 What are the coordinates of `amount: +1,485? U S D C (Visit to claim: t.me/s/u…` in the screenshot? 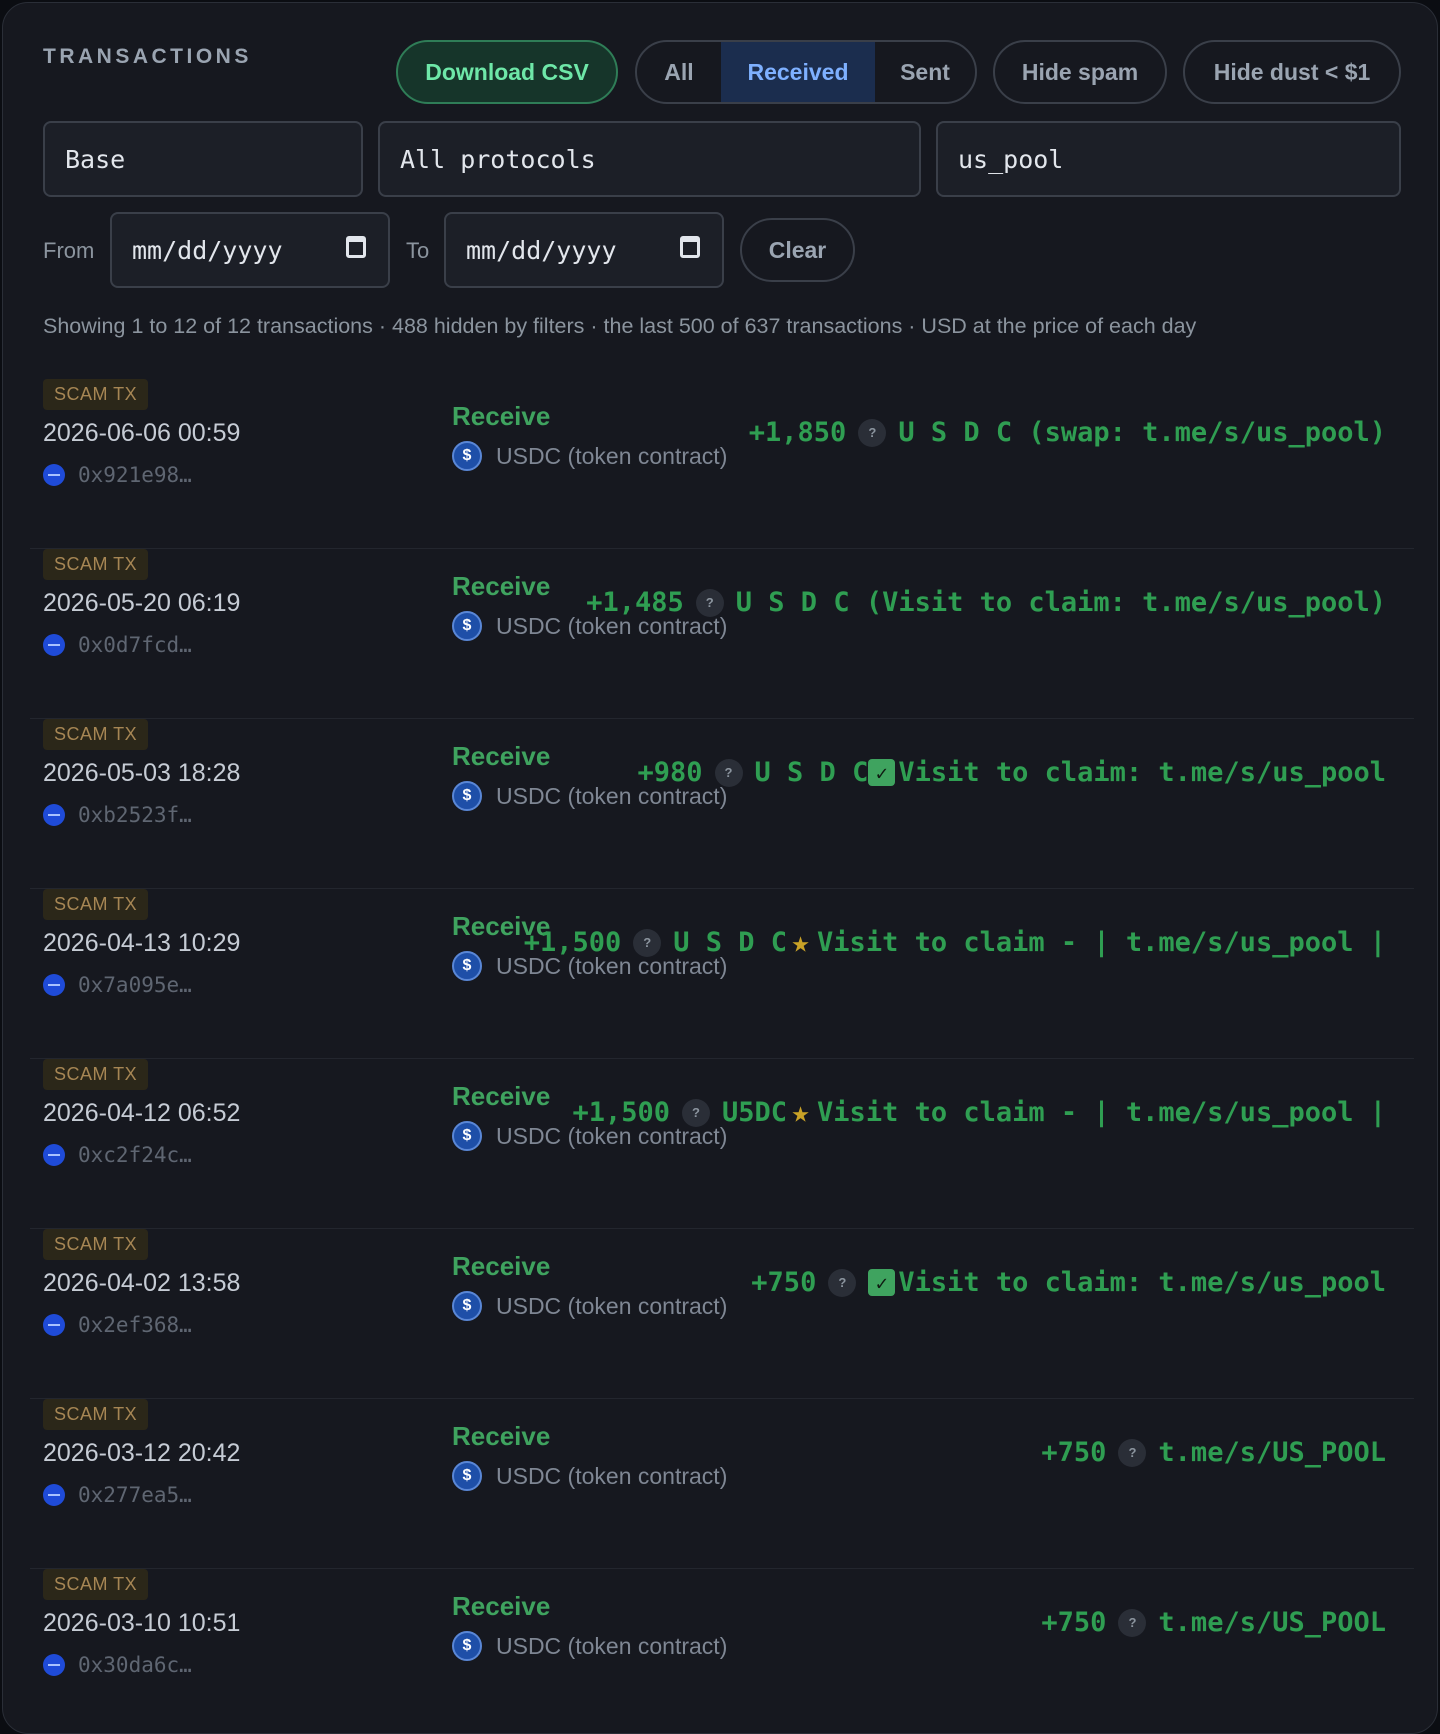 It's located at (986, 602).